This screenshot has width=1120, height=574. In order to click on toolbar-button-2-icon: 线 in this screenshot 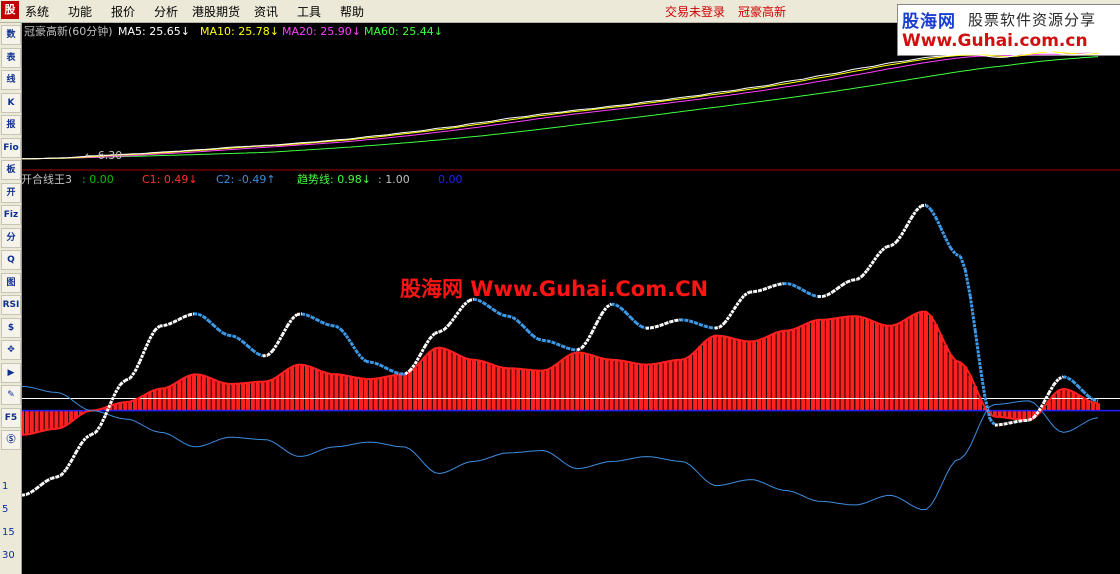, I will do `click(11, 80)`.